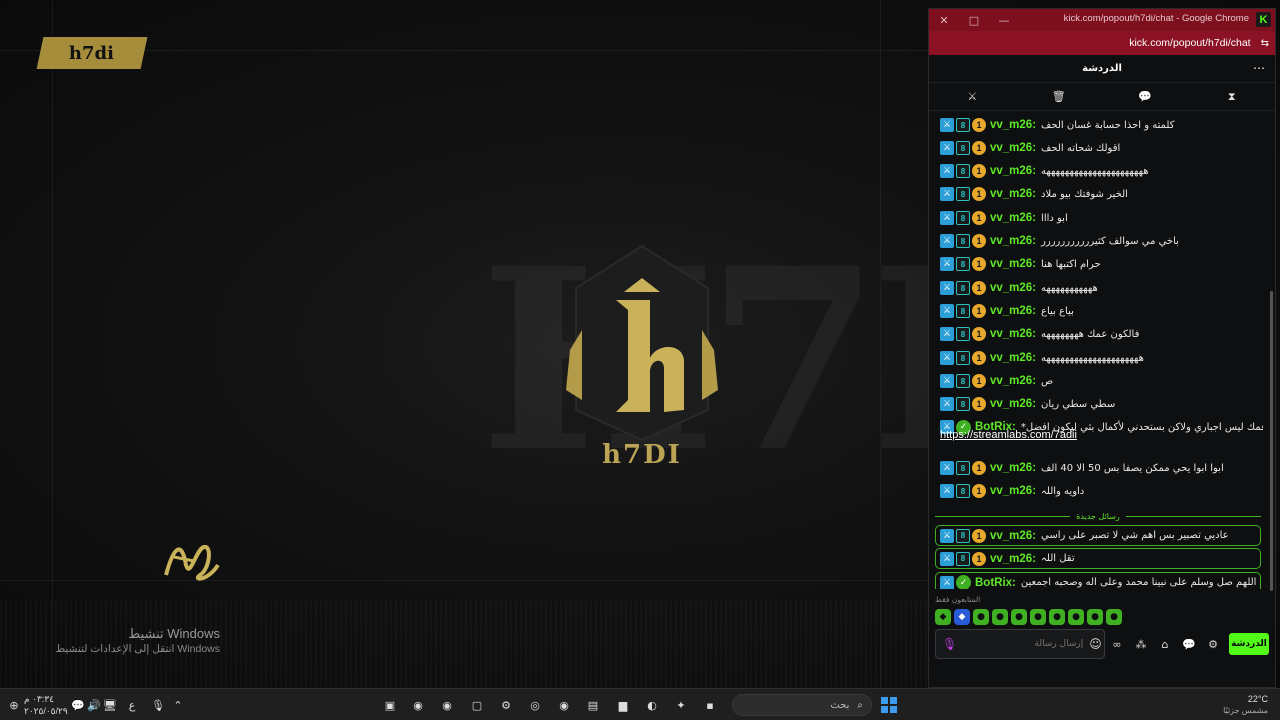 The image size is (1280, 720). I want to click on taskbar-kick-icon: ▢, so click(477, 705).